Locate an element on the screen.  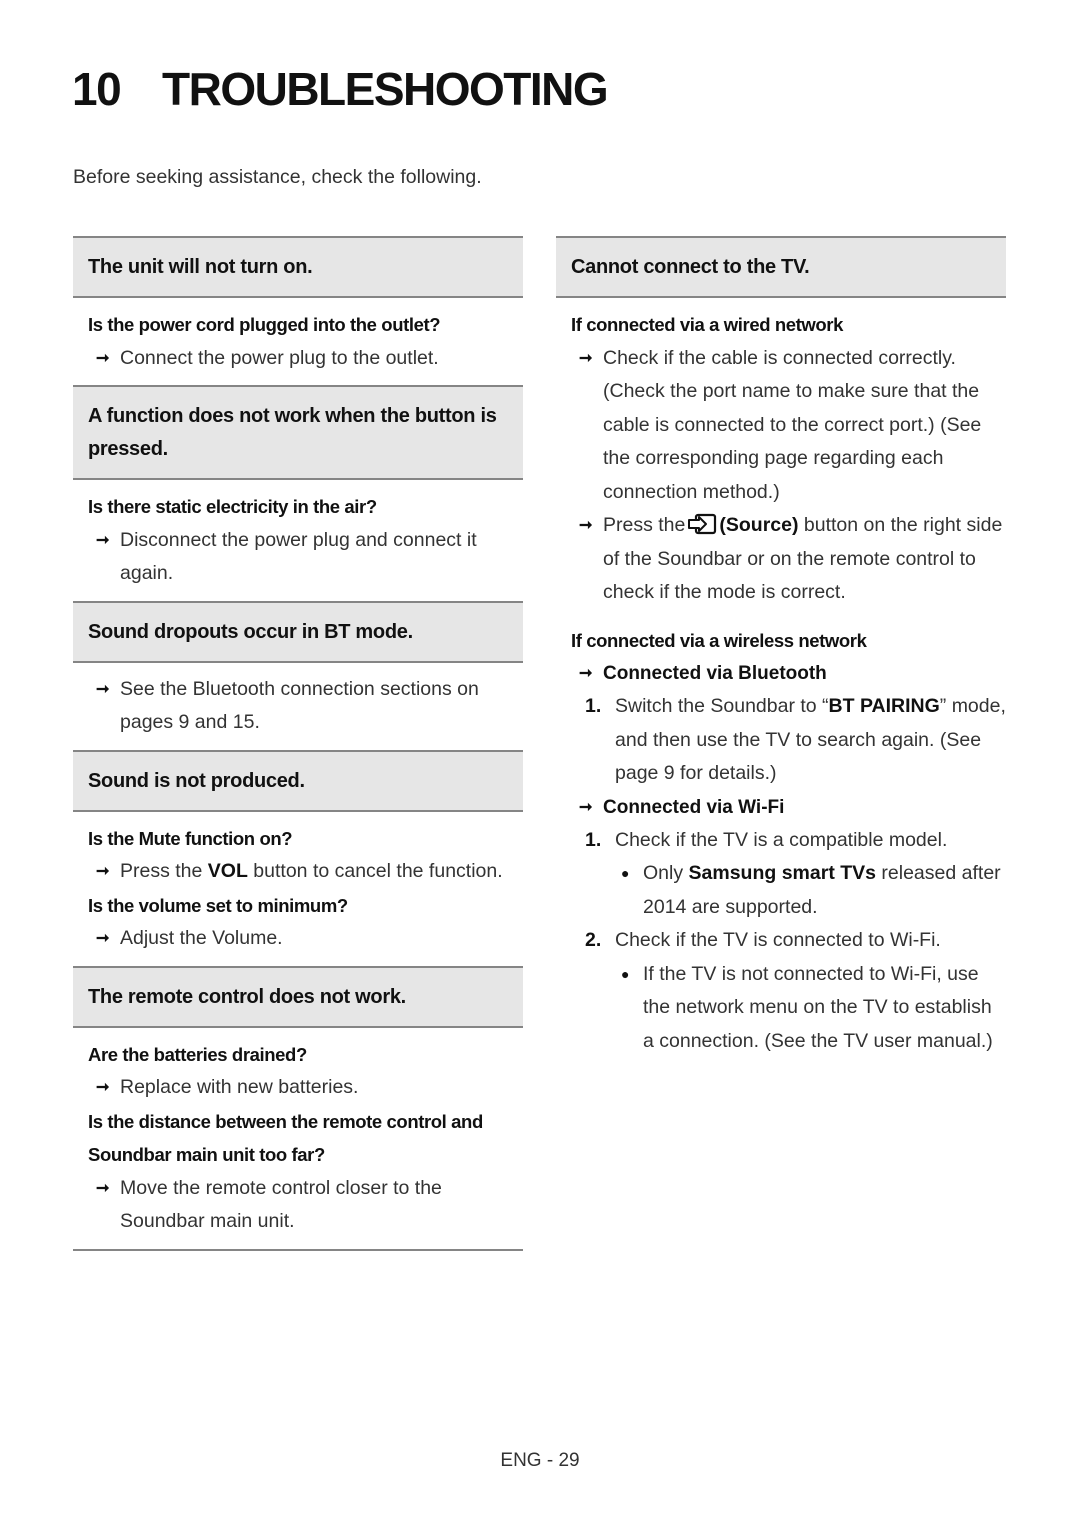
page-number: ENG - 29 is located at coordinates (540, 1460).